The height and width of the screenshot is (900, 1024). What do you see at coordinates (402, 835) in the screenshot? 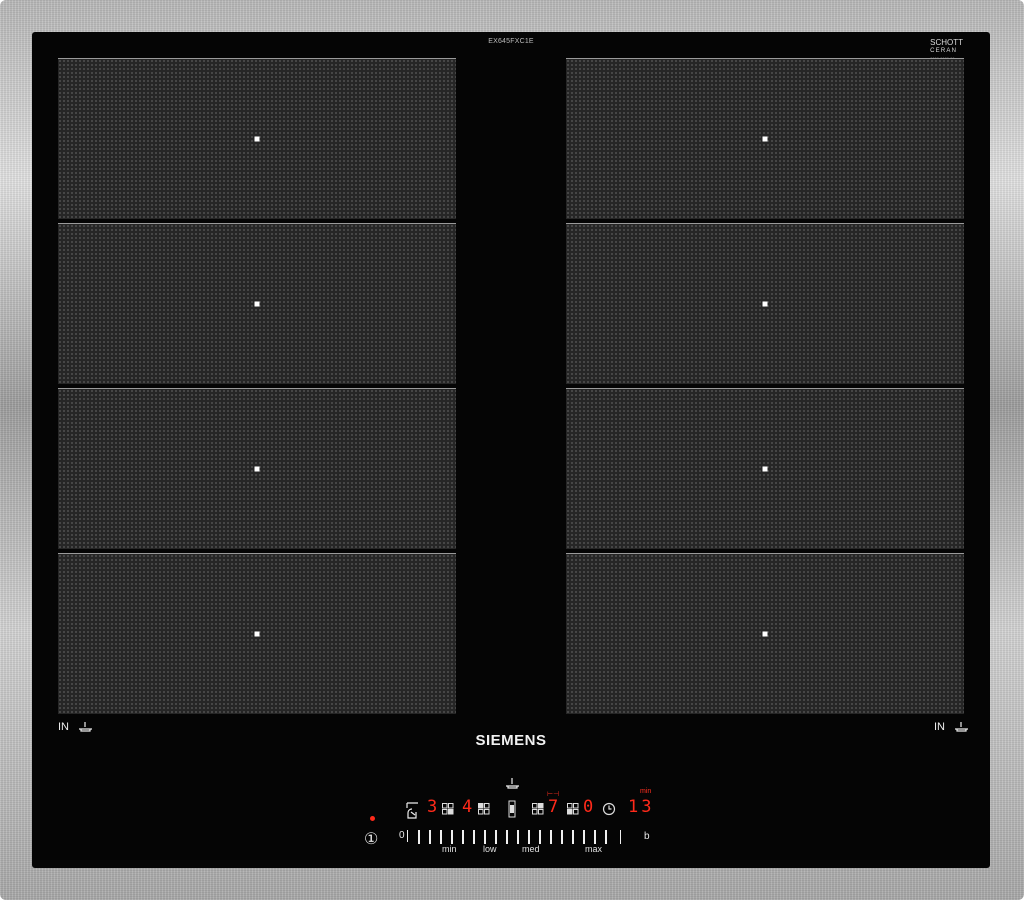
I see `slider-zero-label: 0` at bounding box center [402, 835].